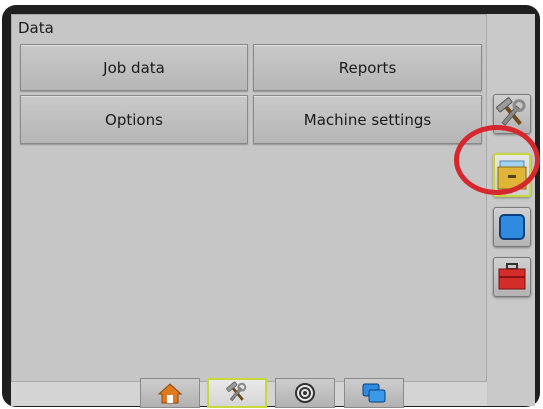 Image resolution: width=543 pixels, height=409 pixels. I want to click on gauge-icon, so click(305, 393).